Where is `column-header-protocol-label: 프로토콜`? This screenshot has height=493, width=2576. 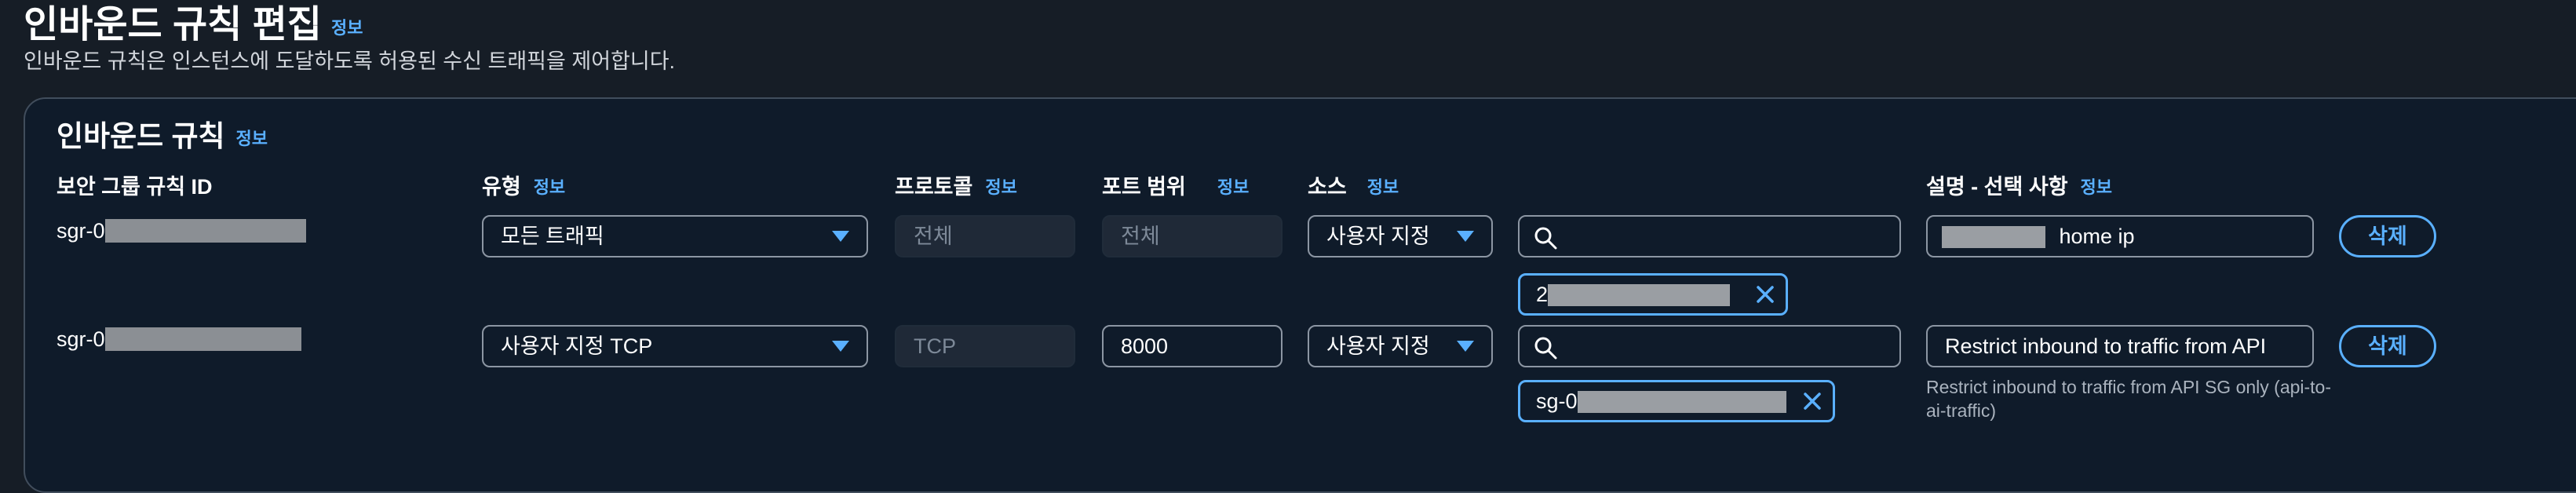
column-header-protocol-label: 프로토콜 is located at coordinates (934, 187).